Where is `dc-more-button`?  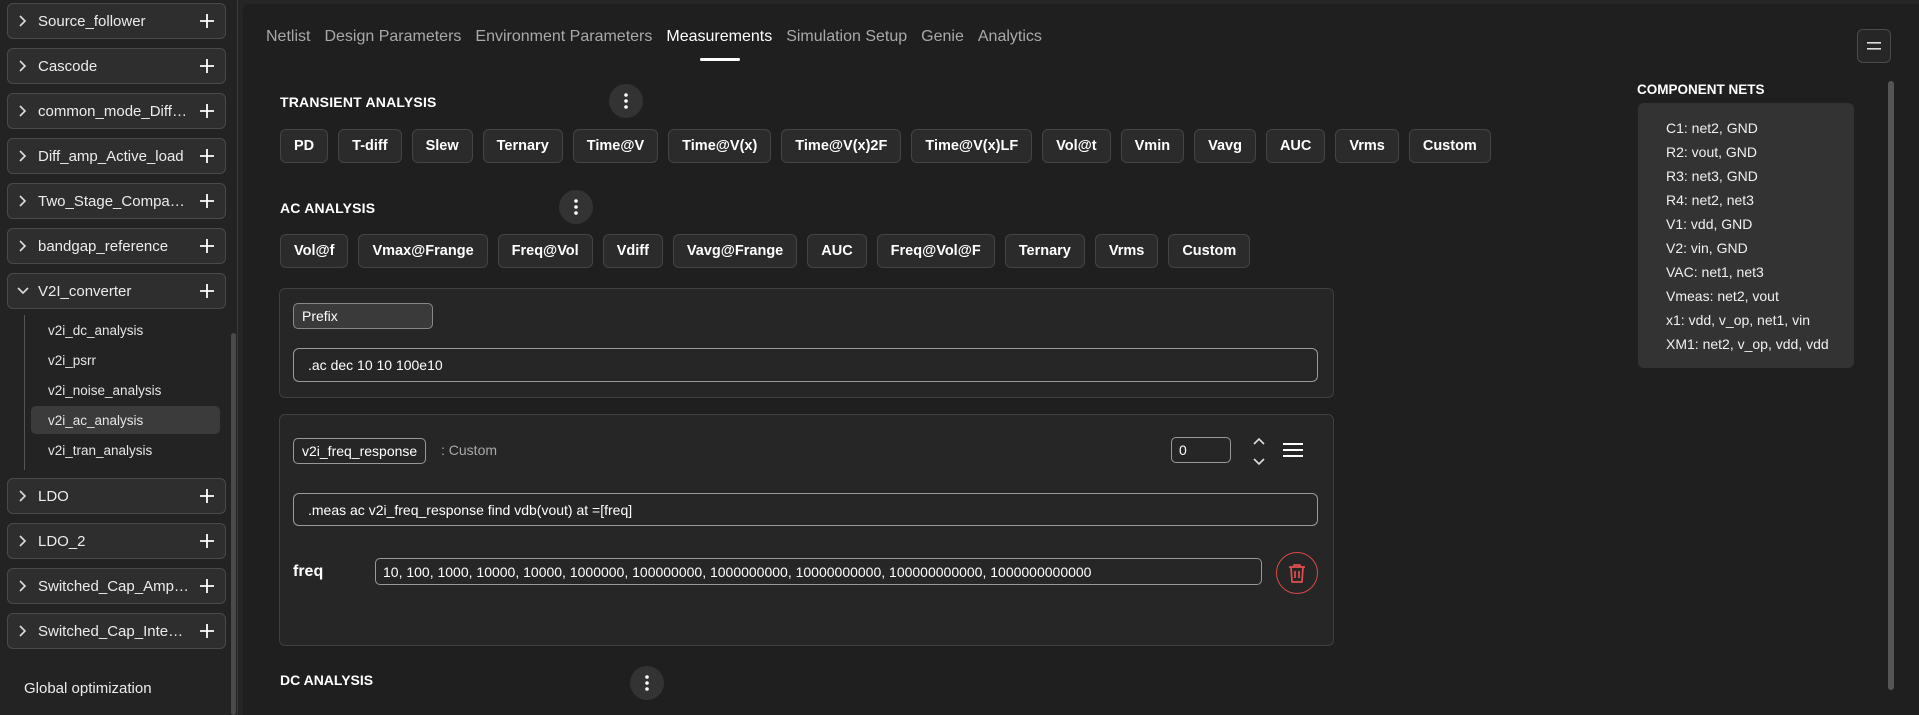
dc-more-button is located at coordinates (647, 683).